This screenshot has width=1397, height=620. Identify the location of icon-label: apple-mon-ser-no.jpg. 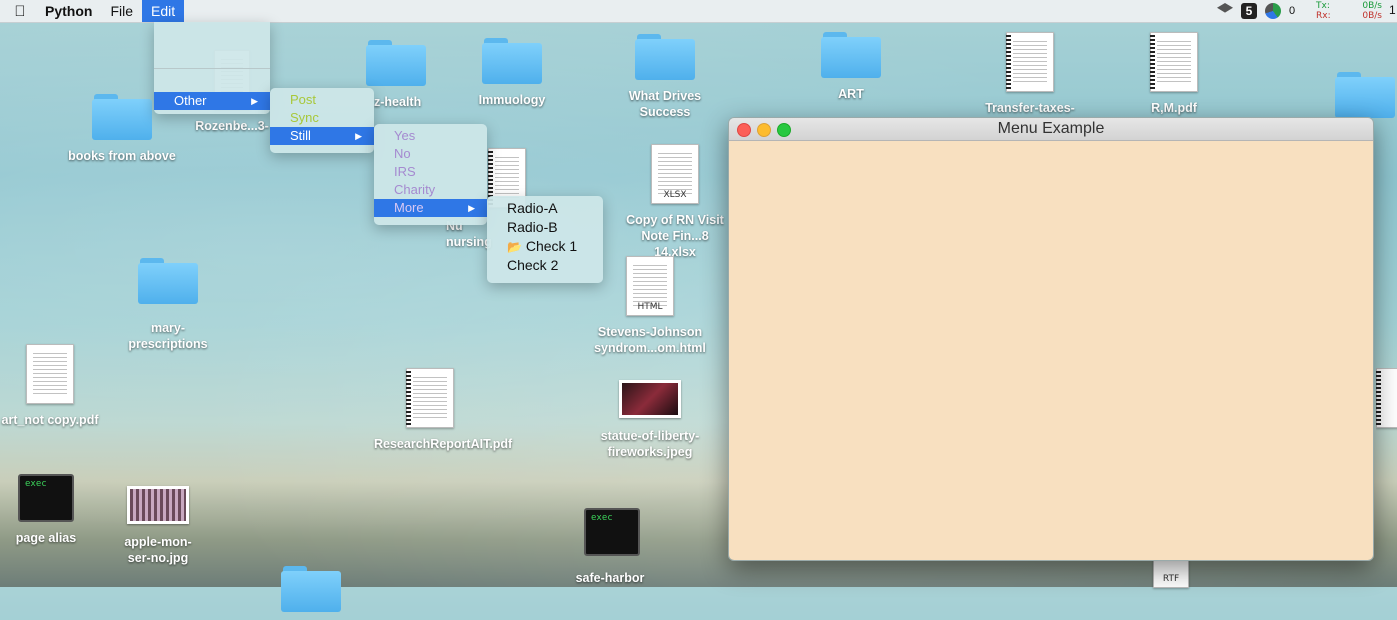
(158, 550).